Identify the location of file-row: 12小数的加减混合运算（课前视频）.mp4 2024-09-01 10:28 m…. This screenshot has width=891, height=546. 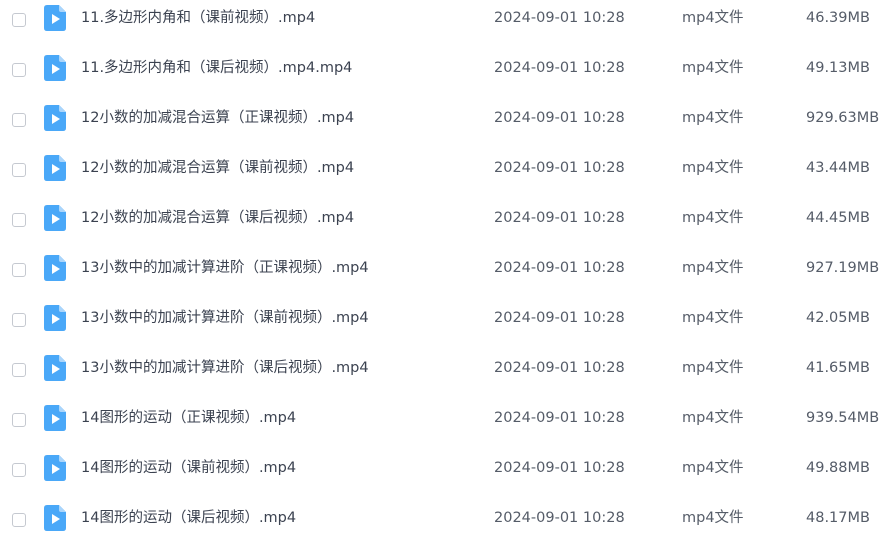
(445, 171).